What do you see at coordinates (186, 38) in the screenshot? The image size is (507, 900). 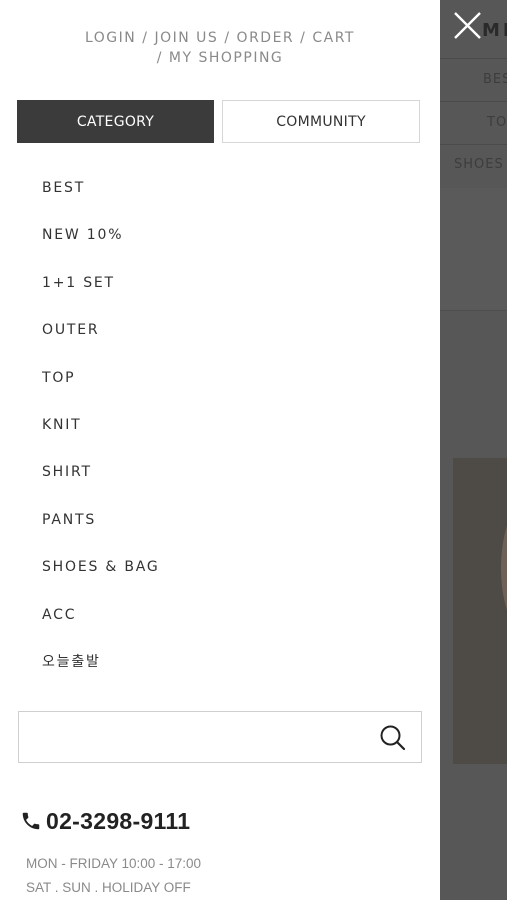 I see `join-us-link: JOIN US` at bounding box center [186, 38].